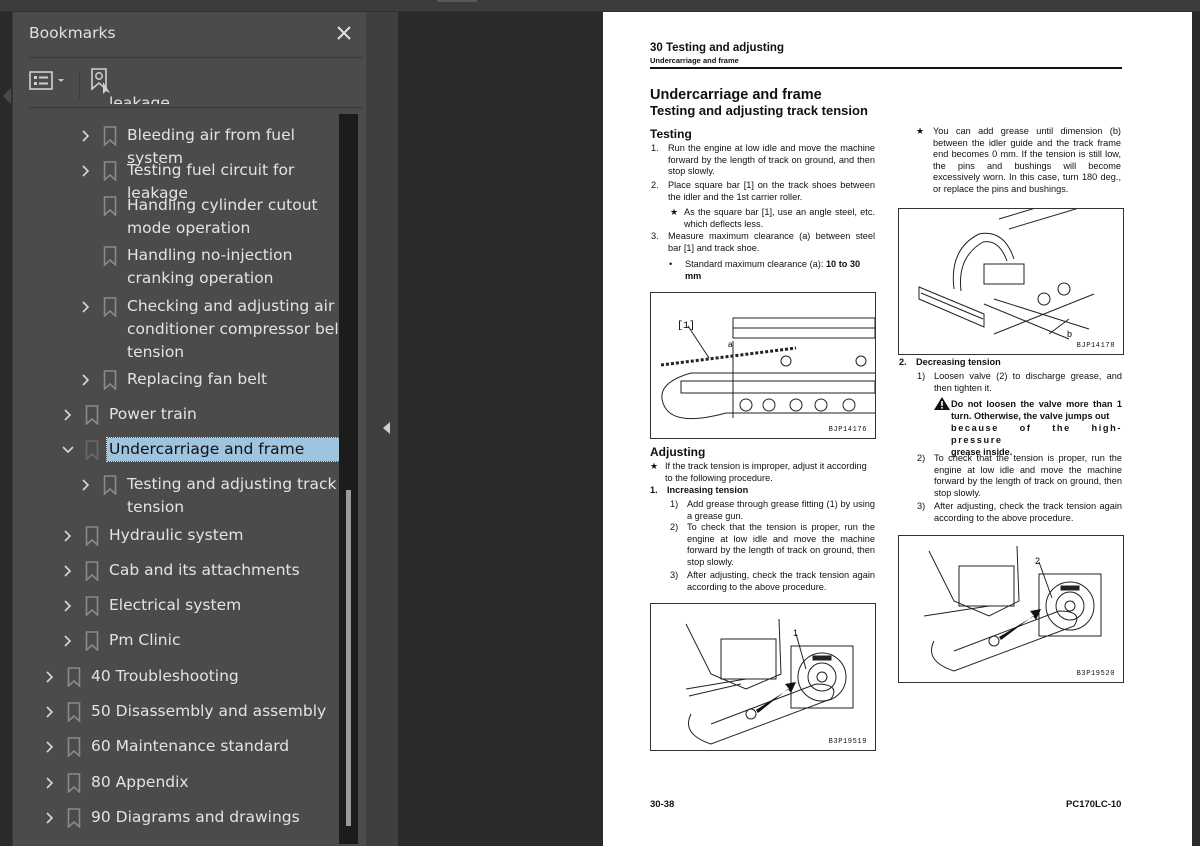  Describe the element at coordinates (382, 429) in the screenshot. I see `panel-splitter` at that location.